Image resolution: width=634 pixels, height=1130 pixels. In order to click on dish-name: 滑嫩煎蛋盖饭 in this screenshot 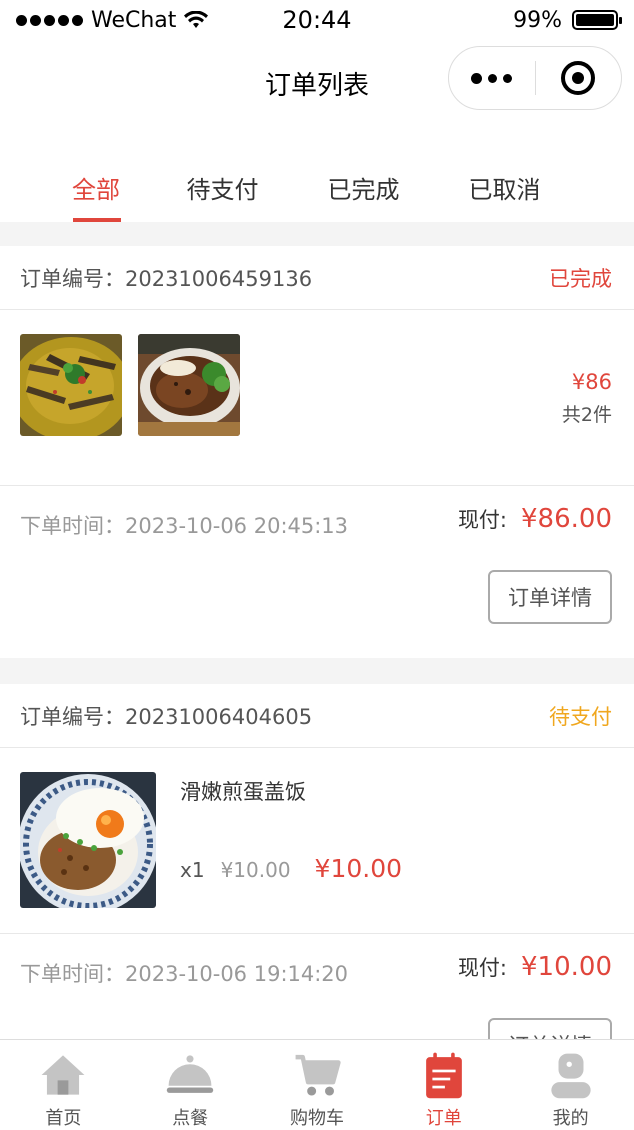, I will do `click(243, 792)`.